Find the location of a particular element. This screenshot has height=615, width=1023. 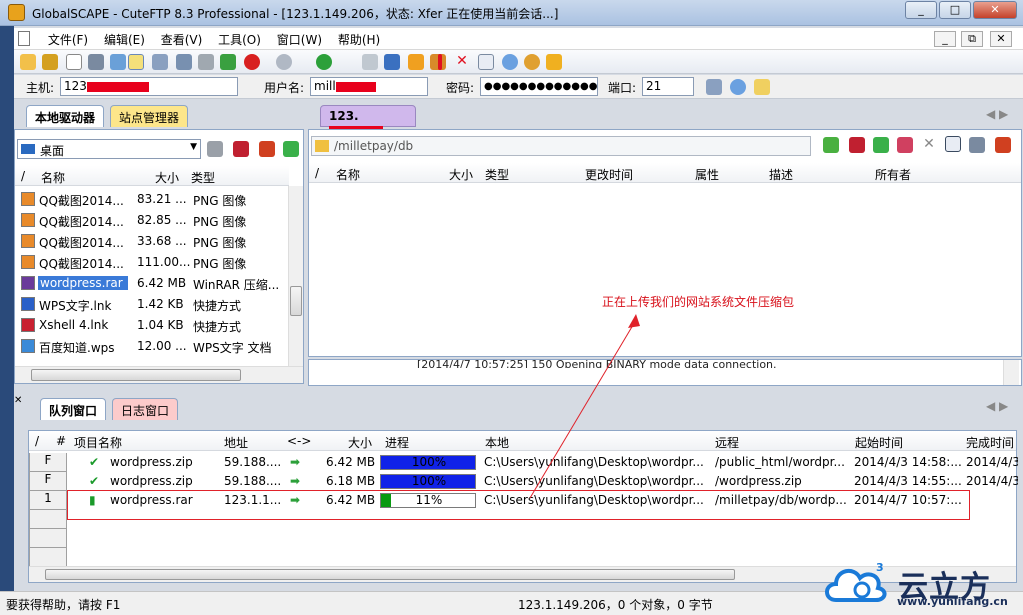

location-select: 桌面 ▼ is located at coordinates (109, 149).